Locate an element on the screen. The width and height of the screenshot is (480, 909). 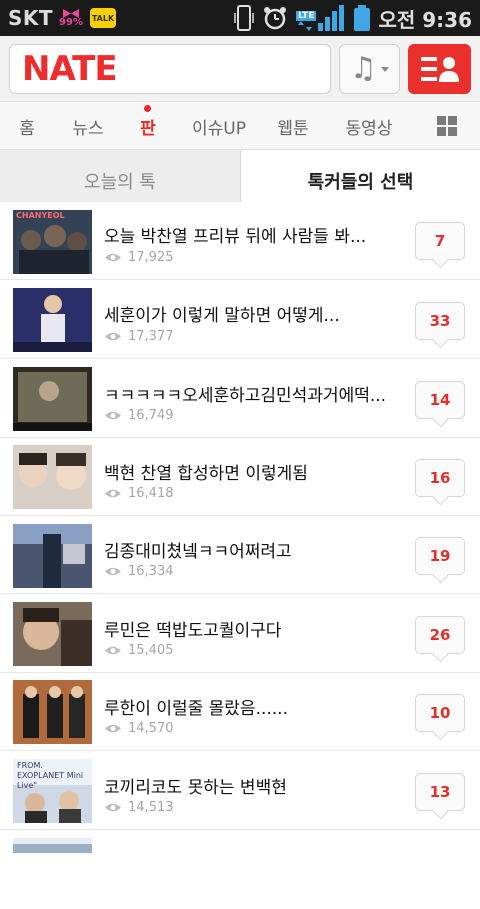
talk-label: TALK is located at coordinates (103, 18).